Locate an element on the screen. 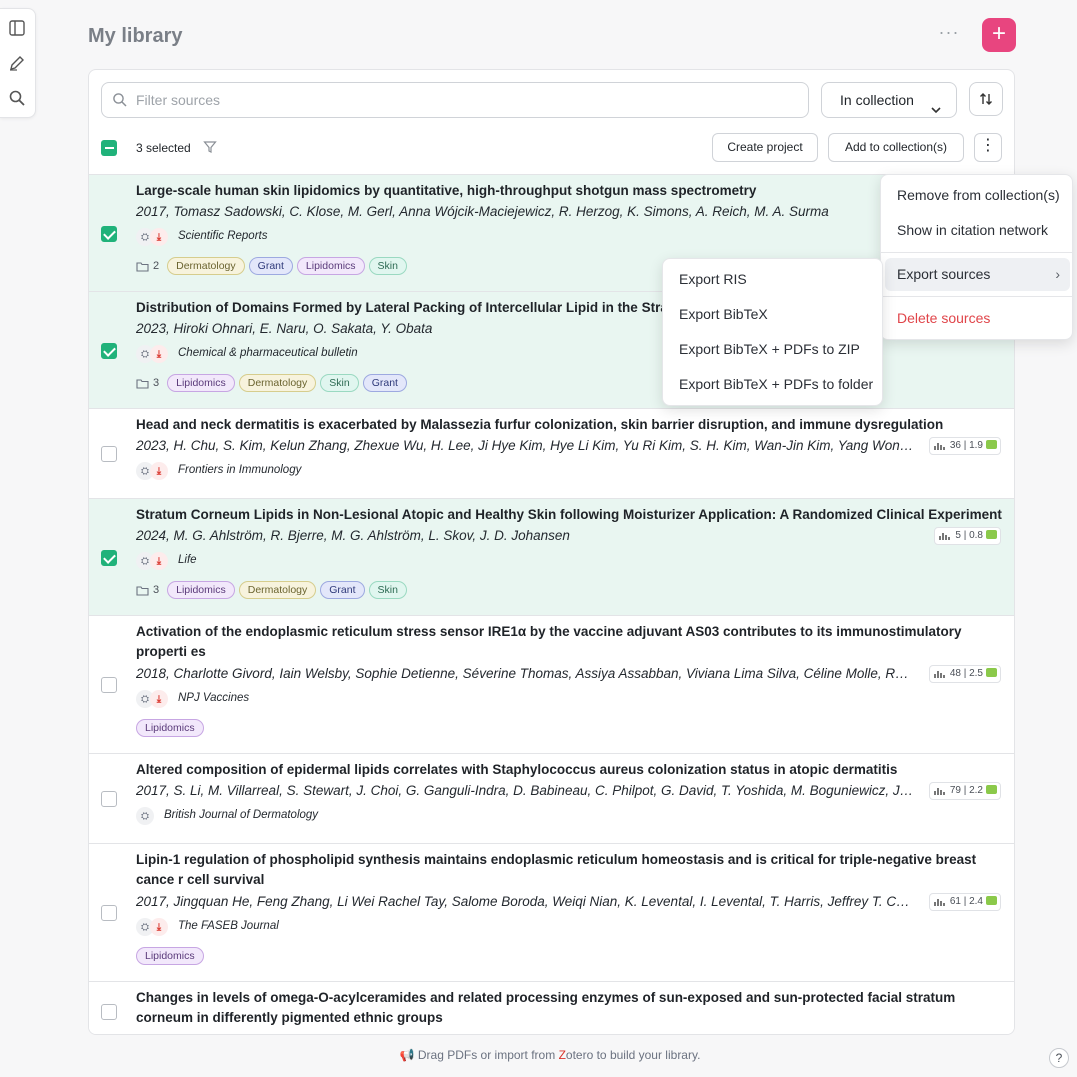 This screenshot has width=1077, height=1077. source-journal: Frontiers in Immunology is located at coordinates (240, 470).